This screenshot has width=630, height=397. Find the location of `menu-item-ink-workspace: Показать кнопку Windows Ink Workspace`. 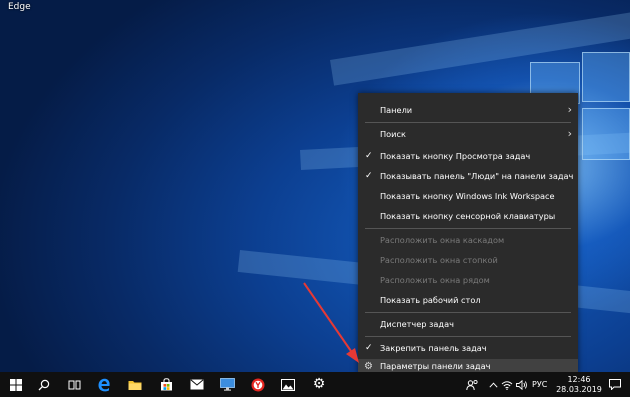

menu-item-ink-workspace: Показать кнопку Windows Ink Workspace is located at coordinates (468, 196).